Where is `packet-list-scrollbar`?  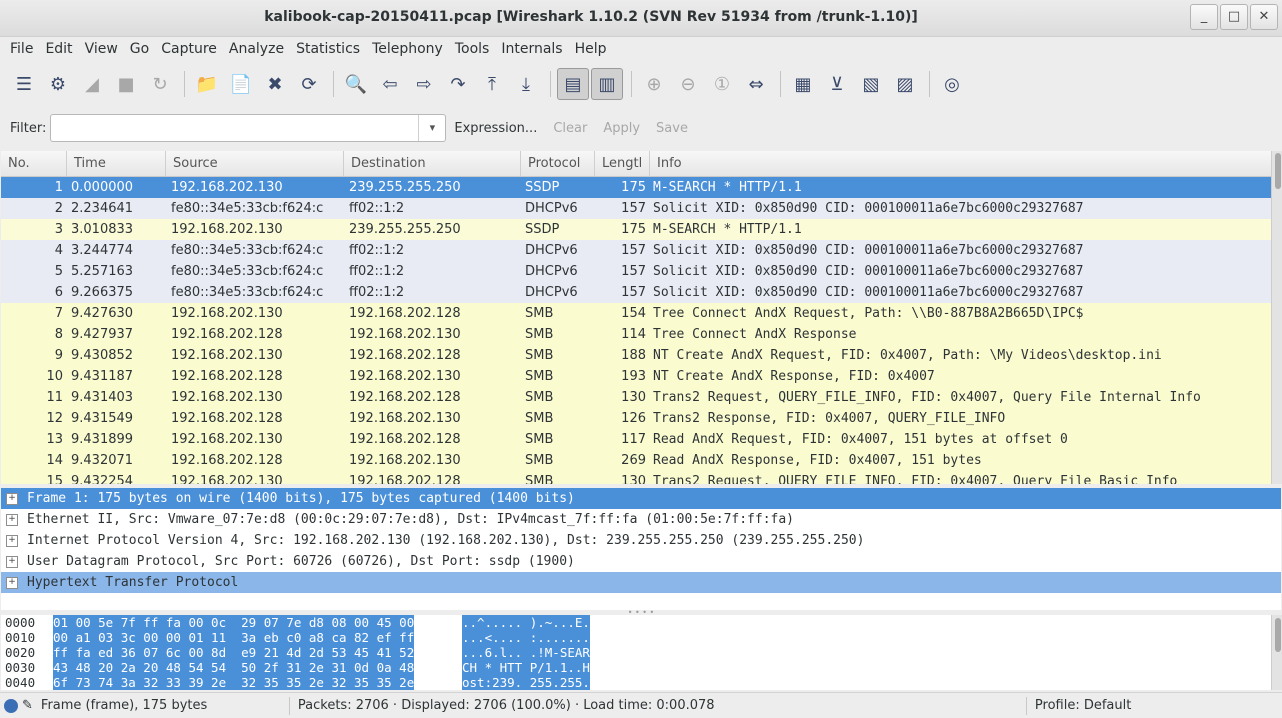 packet-list-scrollbar is located at coordinates (1276, 317).